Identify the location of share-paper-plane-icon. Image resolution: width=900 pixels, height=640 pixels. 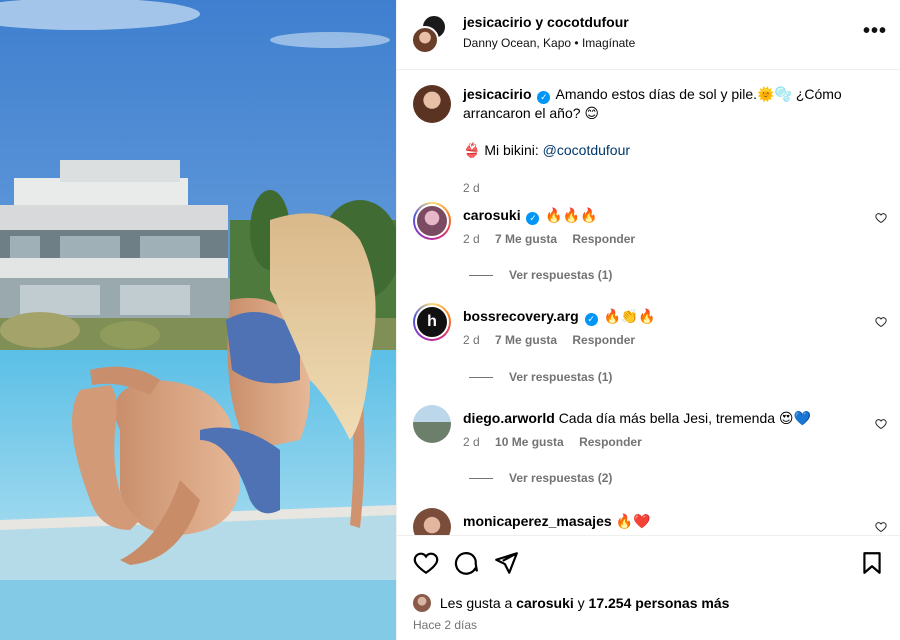
(506, 563).